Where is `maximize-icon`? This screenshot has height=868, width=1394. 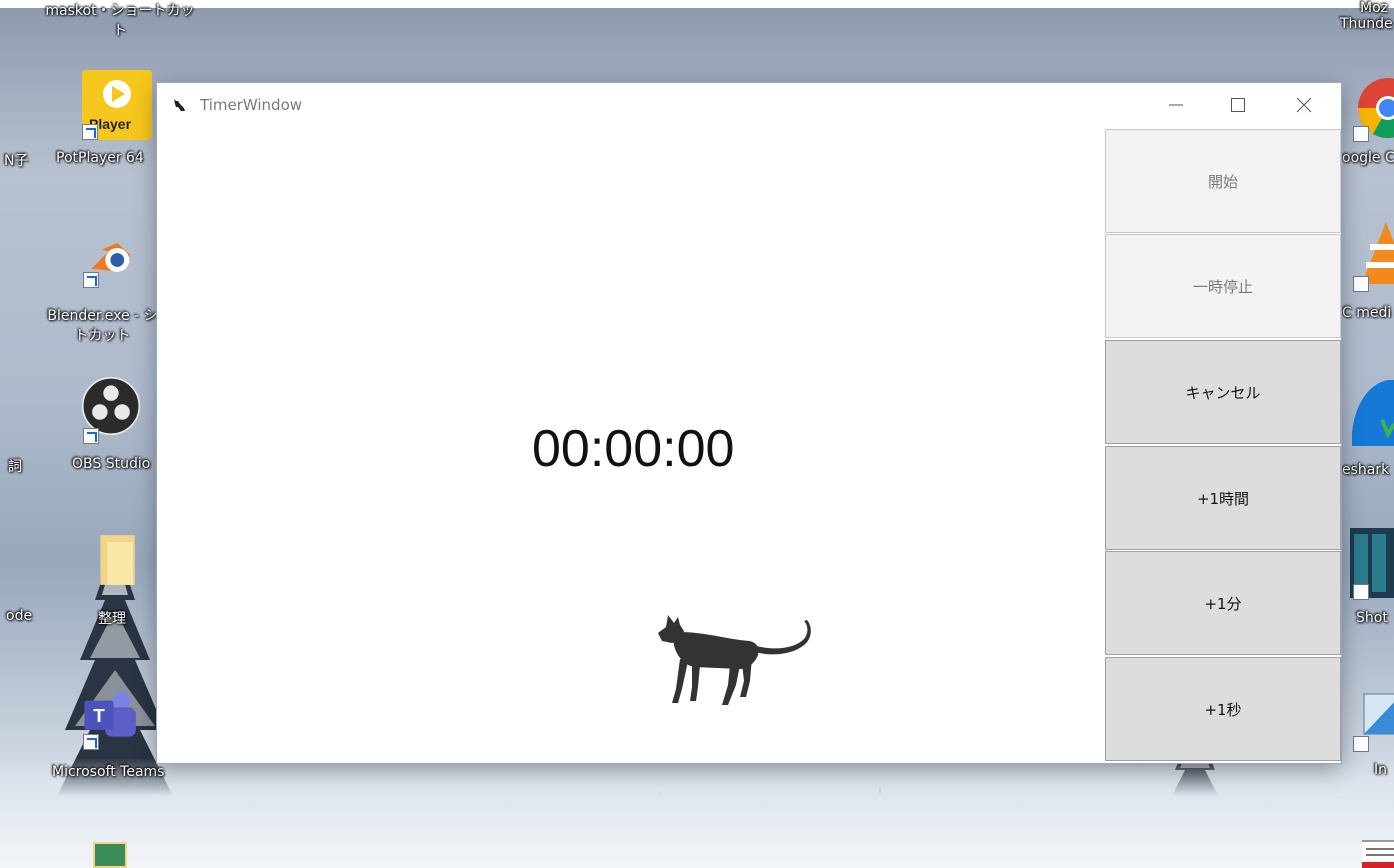
maximize-icon is located at coordinates (1238, 105).